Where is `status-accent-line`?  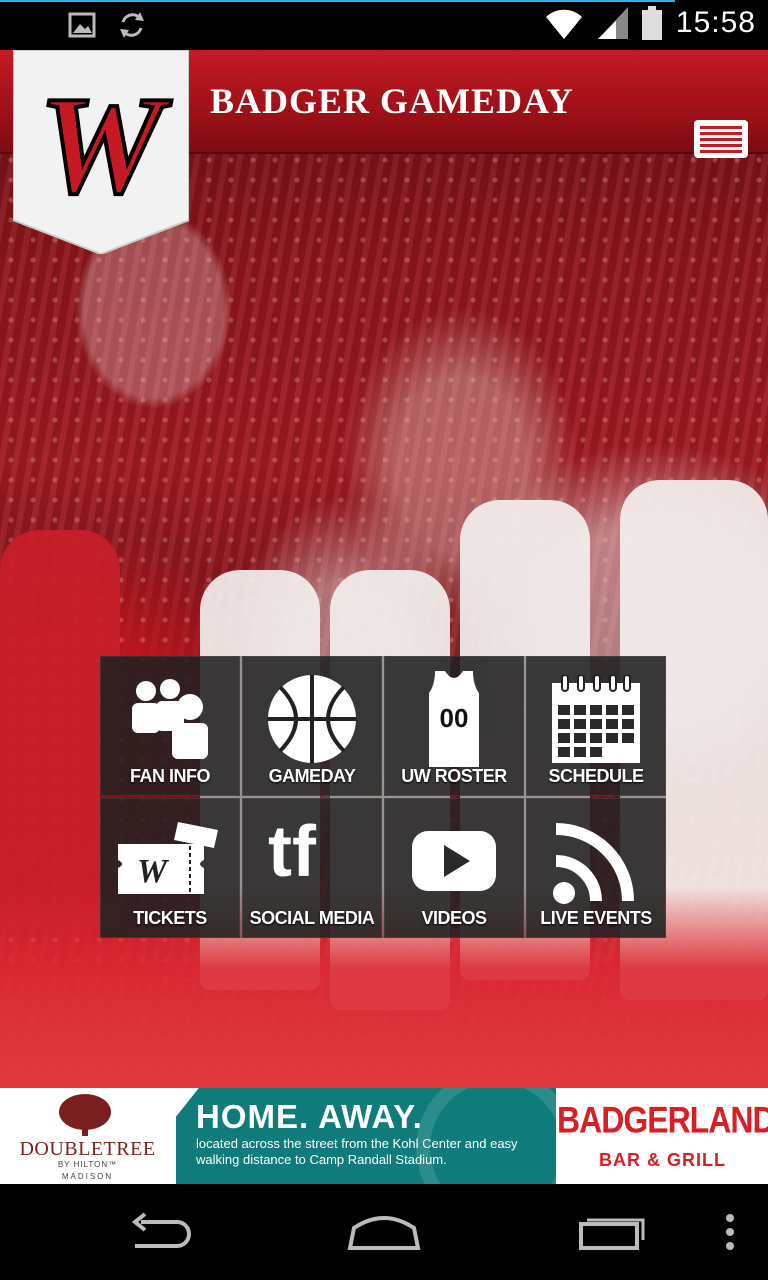 status-accent-line is located at coordinates (337, 1).